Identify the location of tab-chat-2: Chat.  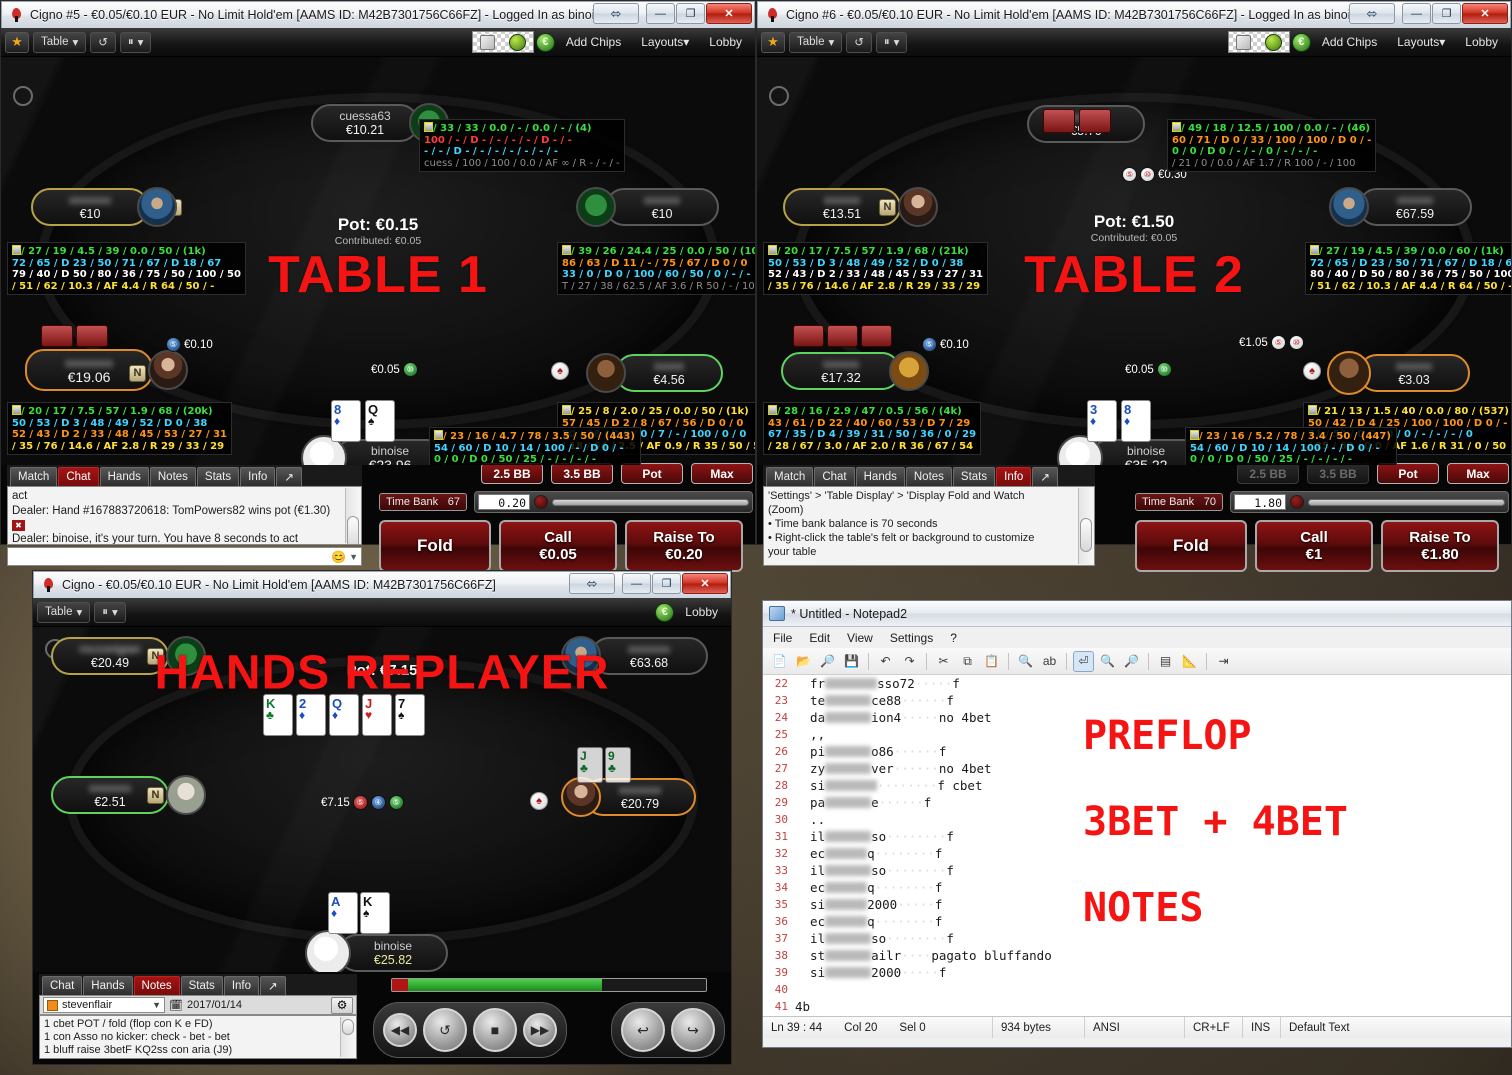
(834, 476).